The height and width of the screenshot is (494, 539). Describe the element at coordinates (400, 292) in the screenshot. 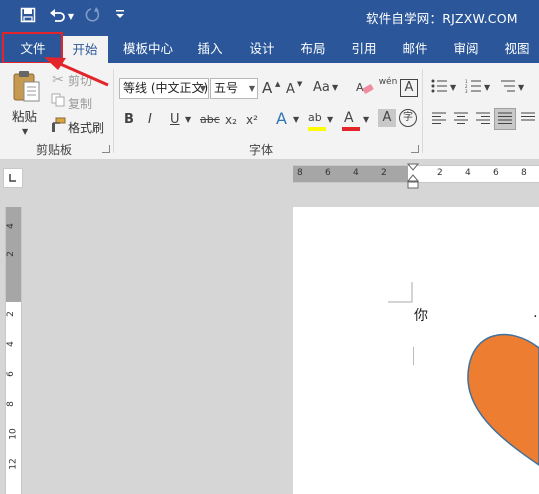

I see `margin-corner-mark` at that location.